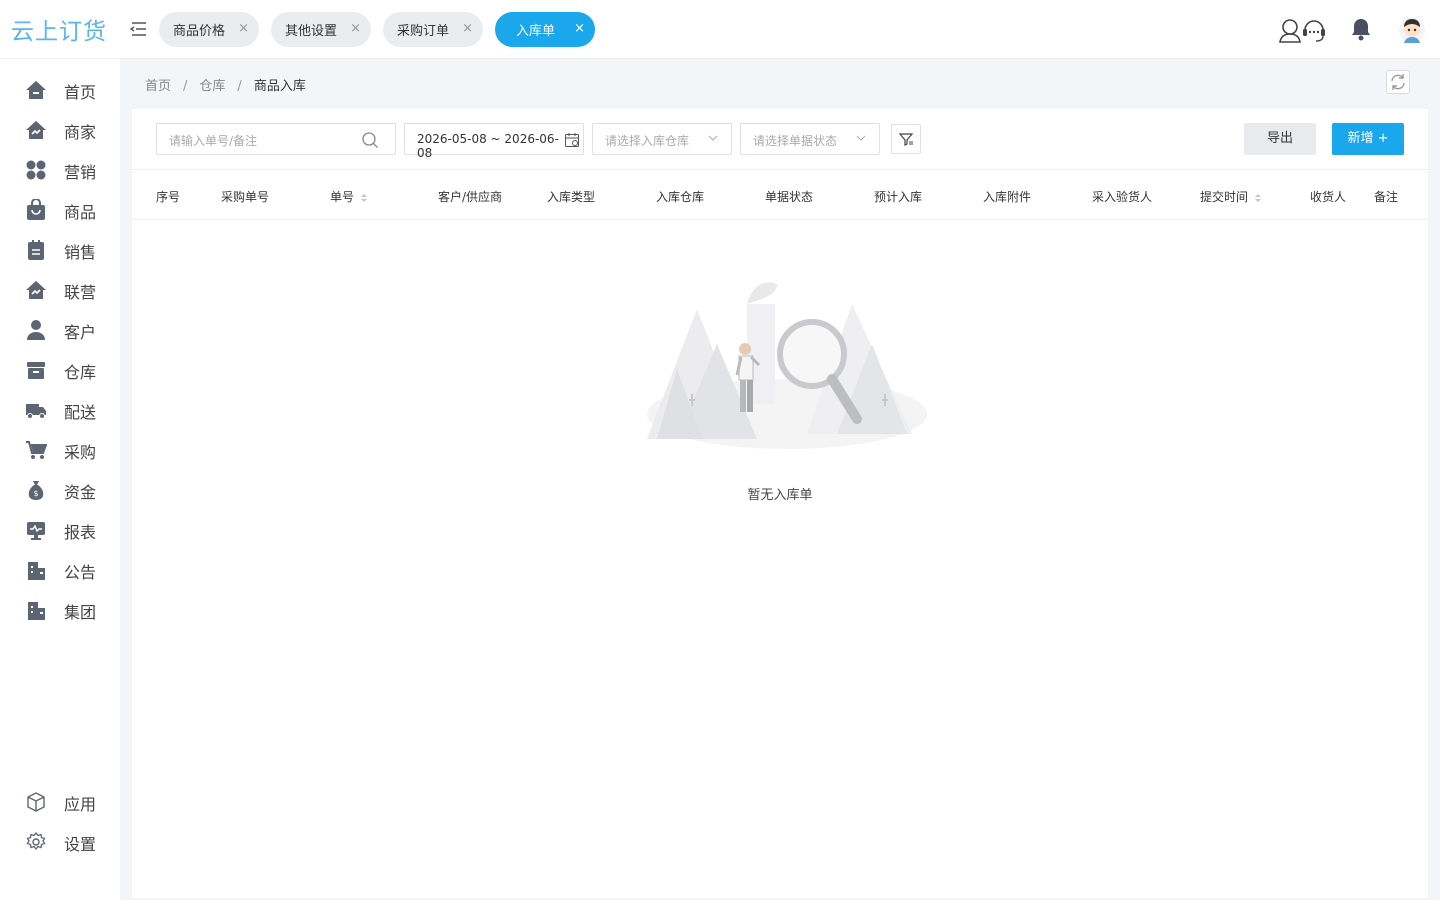 The width and height of the screenshot is (1440, 900). What do you see at coordinates (1412, 30) in the screenshot?
I see `avatar` at bounding box center [1412, 30].